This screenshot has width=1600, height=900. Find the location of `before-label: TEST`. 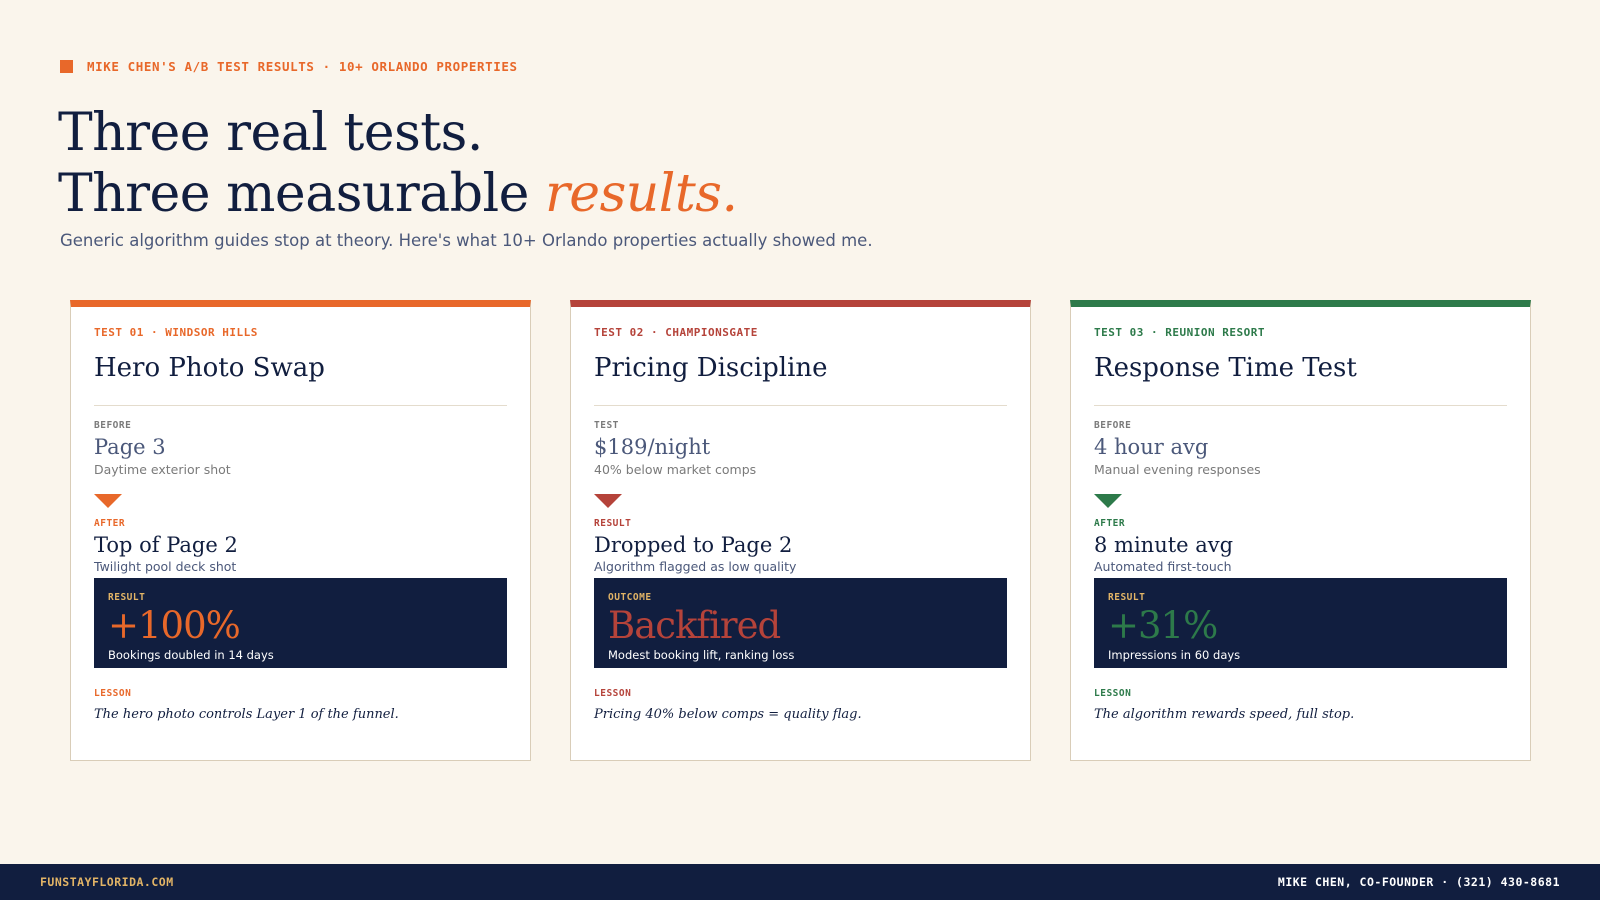

before-label: TEST is located at coordinates (606, 425).